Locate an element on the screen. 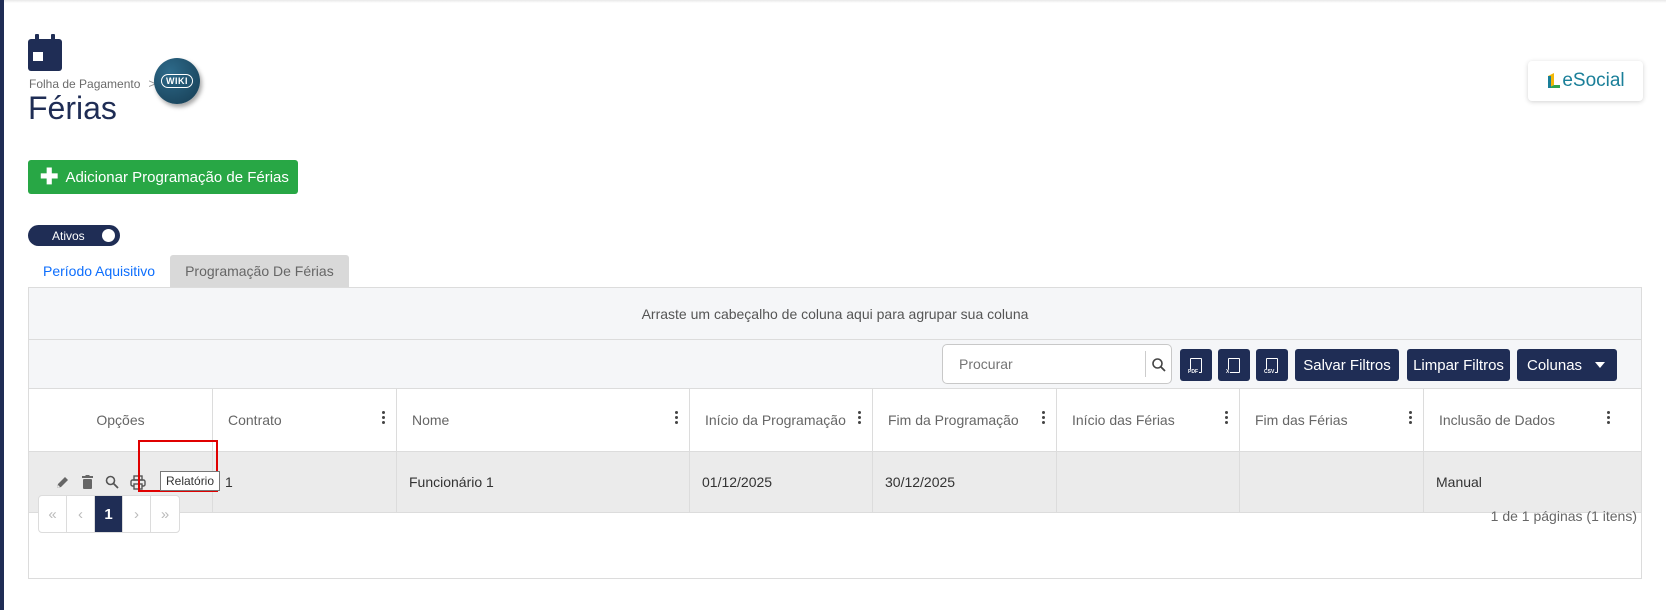 The image size is (1666, 610). cell-fim-programacao: 30/12/2025 is located at coordinates (965, 482).